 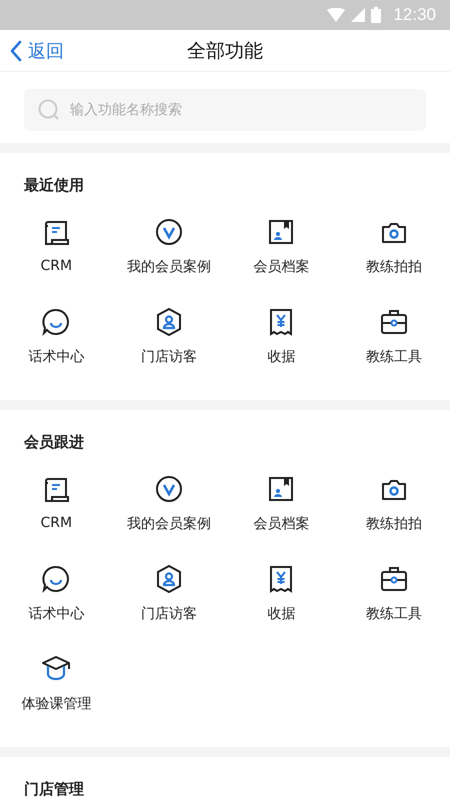 What do you see at coordinates (358, 15) in the screenshot?
I see `signal-icon` at bounding box center [358, 15].